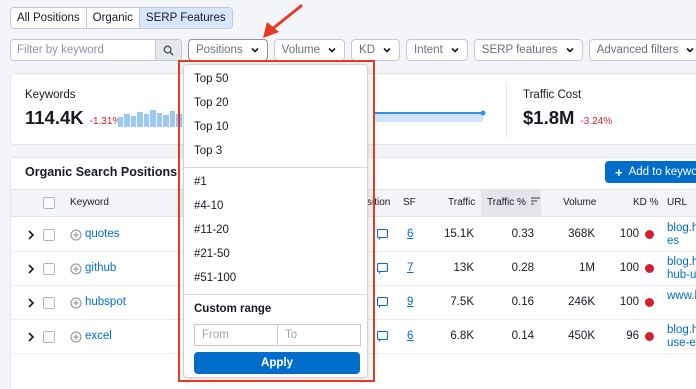  What do you see at coordinates (681, 235) in the screenshot?
I see `url-link: blog.h es` at bounding box center [681, 235].